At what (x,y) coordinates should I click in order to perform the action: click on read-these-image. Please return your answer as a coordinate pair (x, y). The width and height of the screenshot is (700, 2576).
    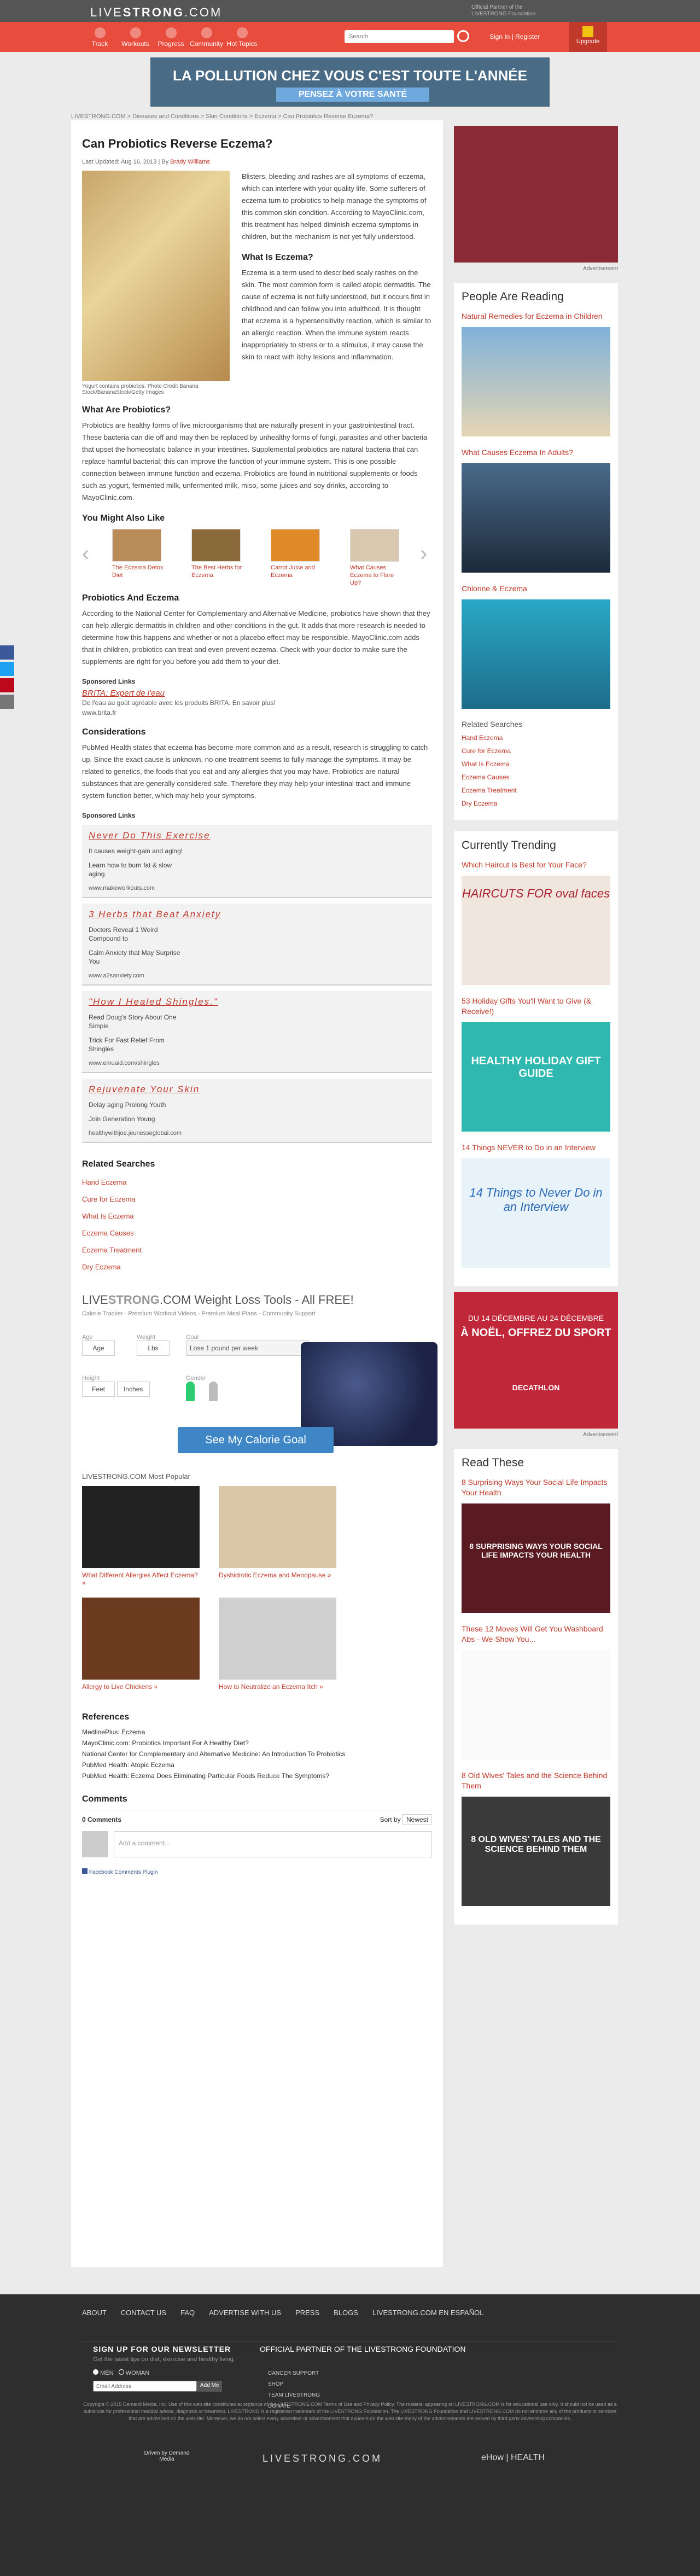
    Looking at the image, I should click on (536, 1704).